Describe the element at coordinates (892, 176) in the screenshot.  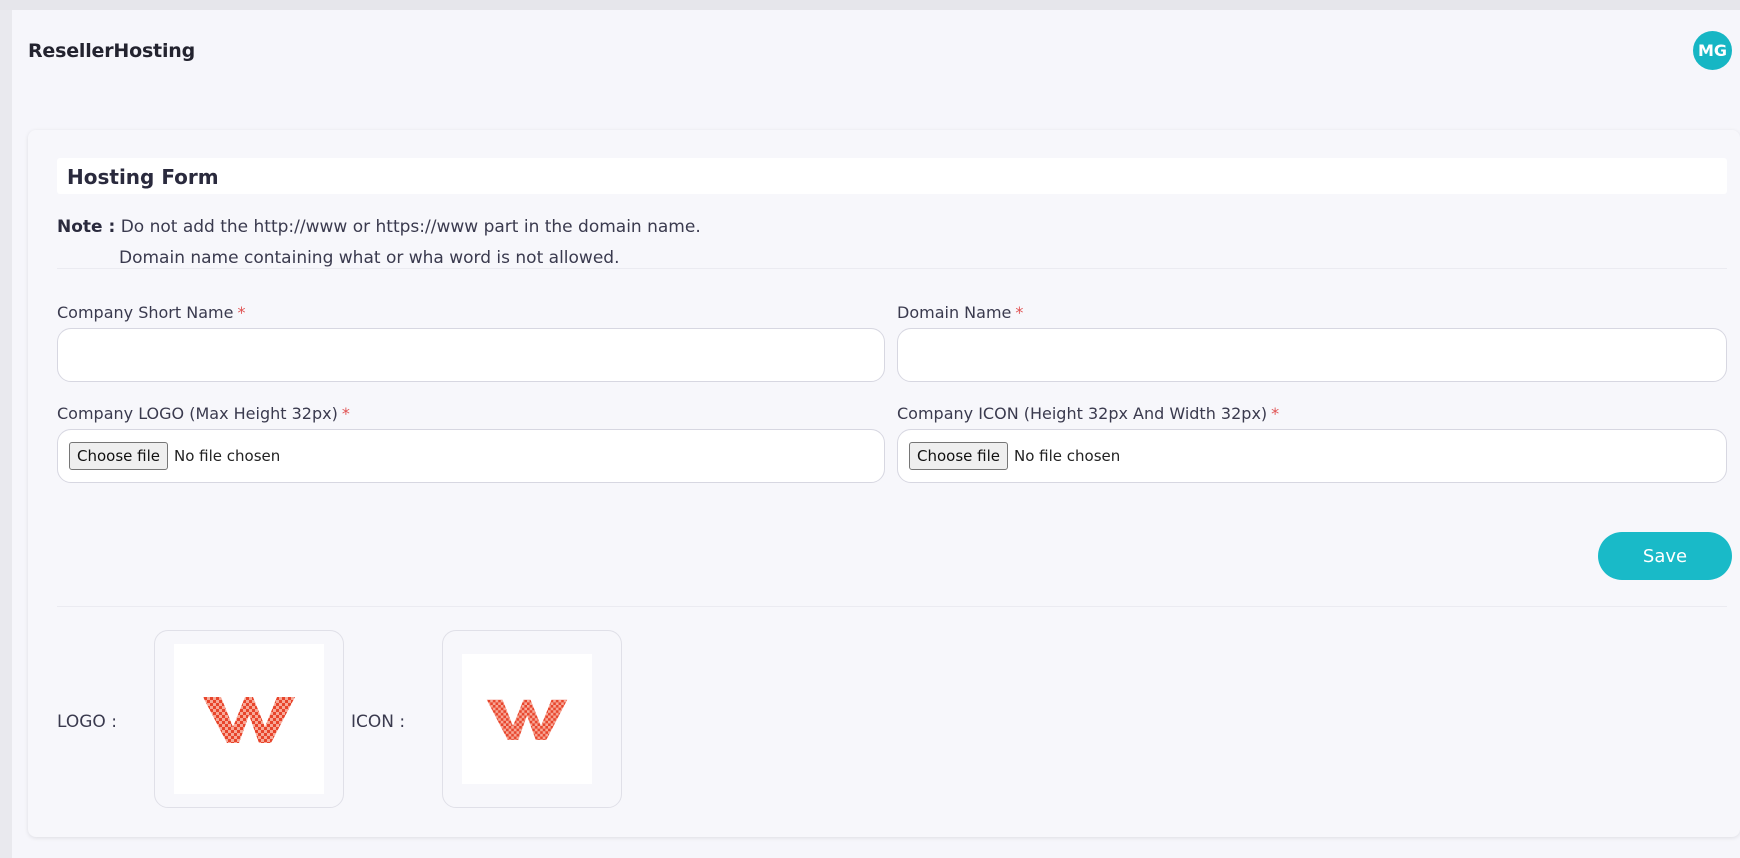
I see `form-title-bar: Hosting Form` at that location.